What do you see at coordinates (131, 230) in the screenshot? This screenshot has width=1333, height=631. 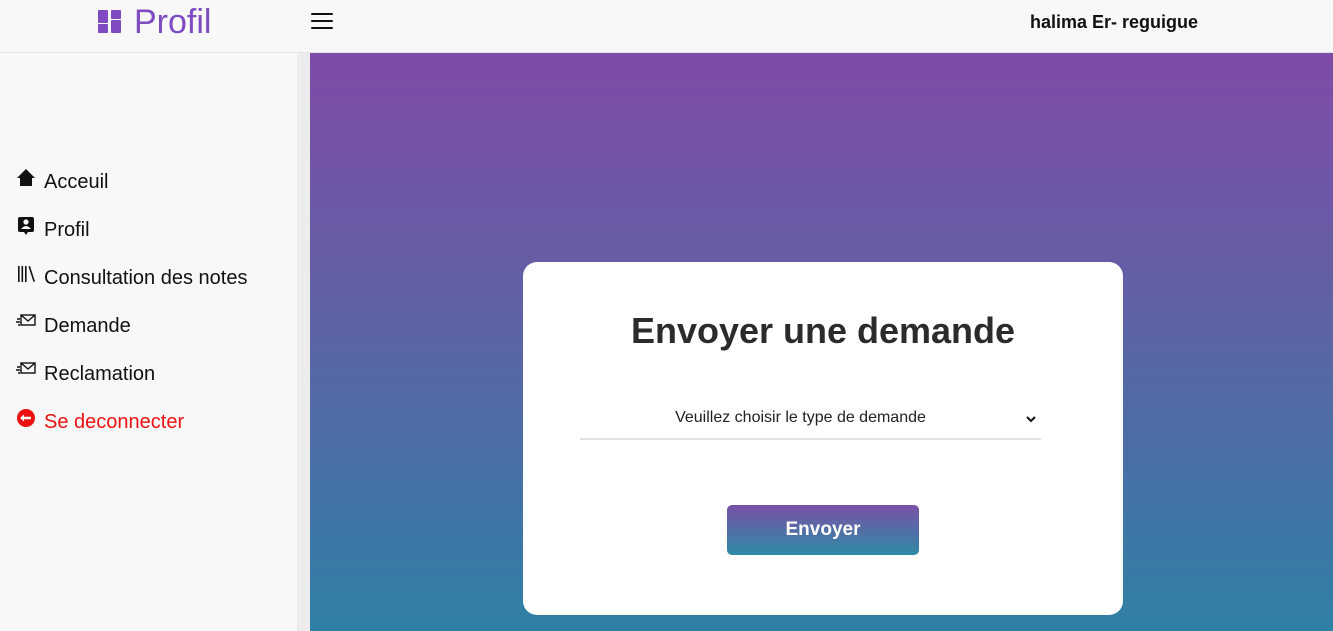 I see `sidebar-item-profil: Profil` at bounding box center [131, 230].